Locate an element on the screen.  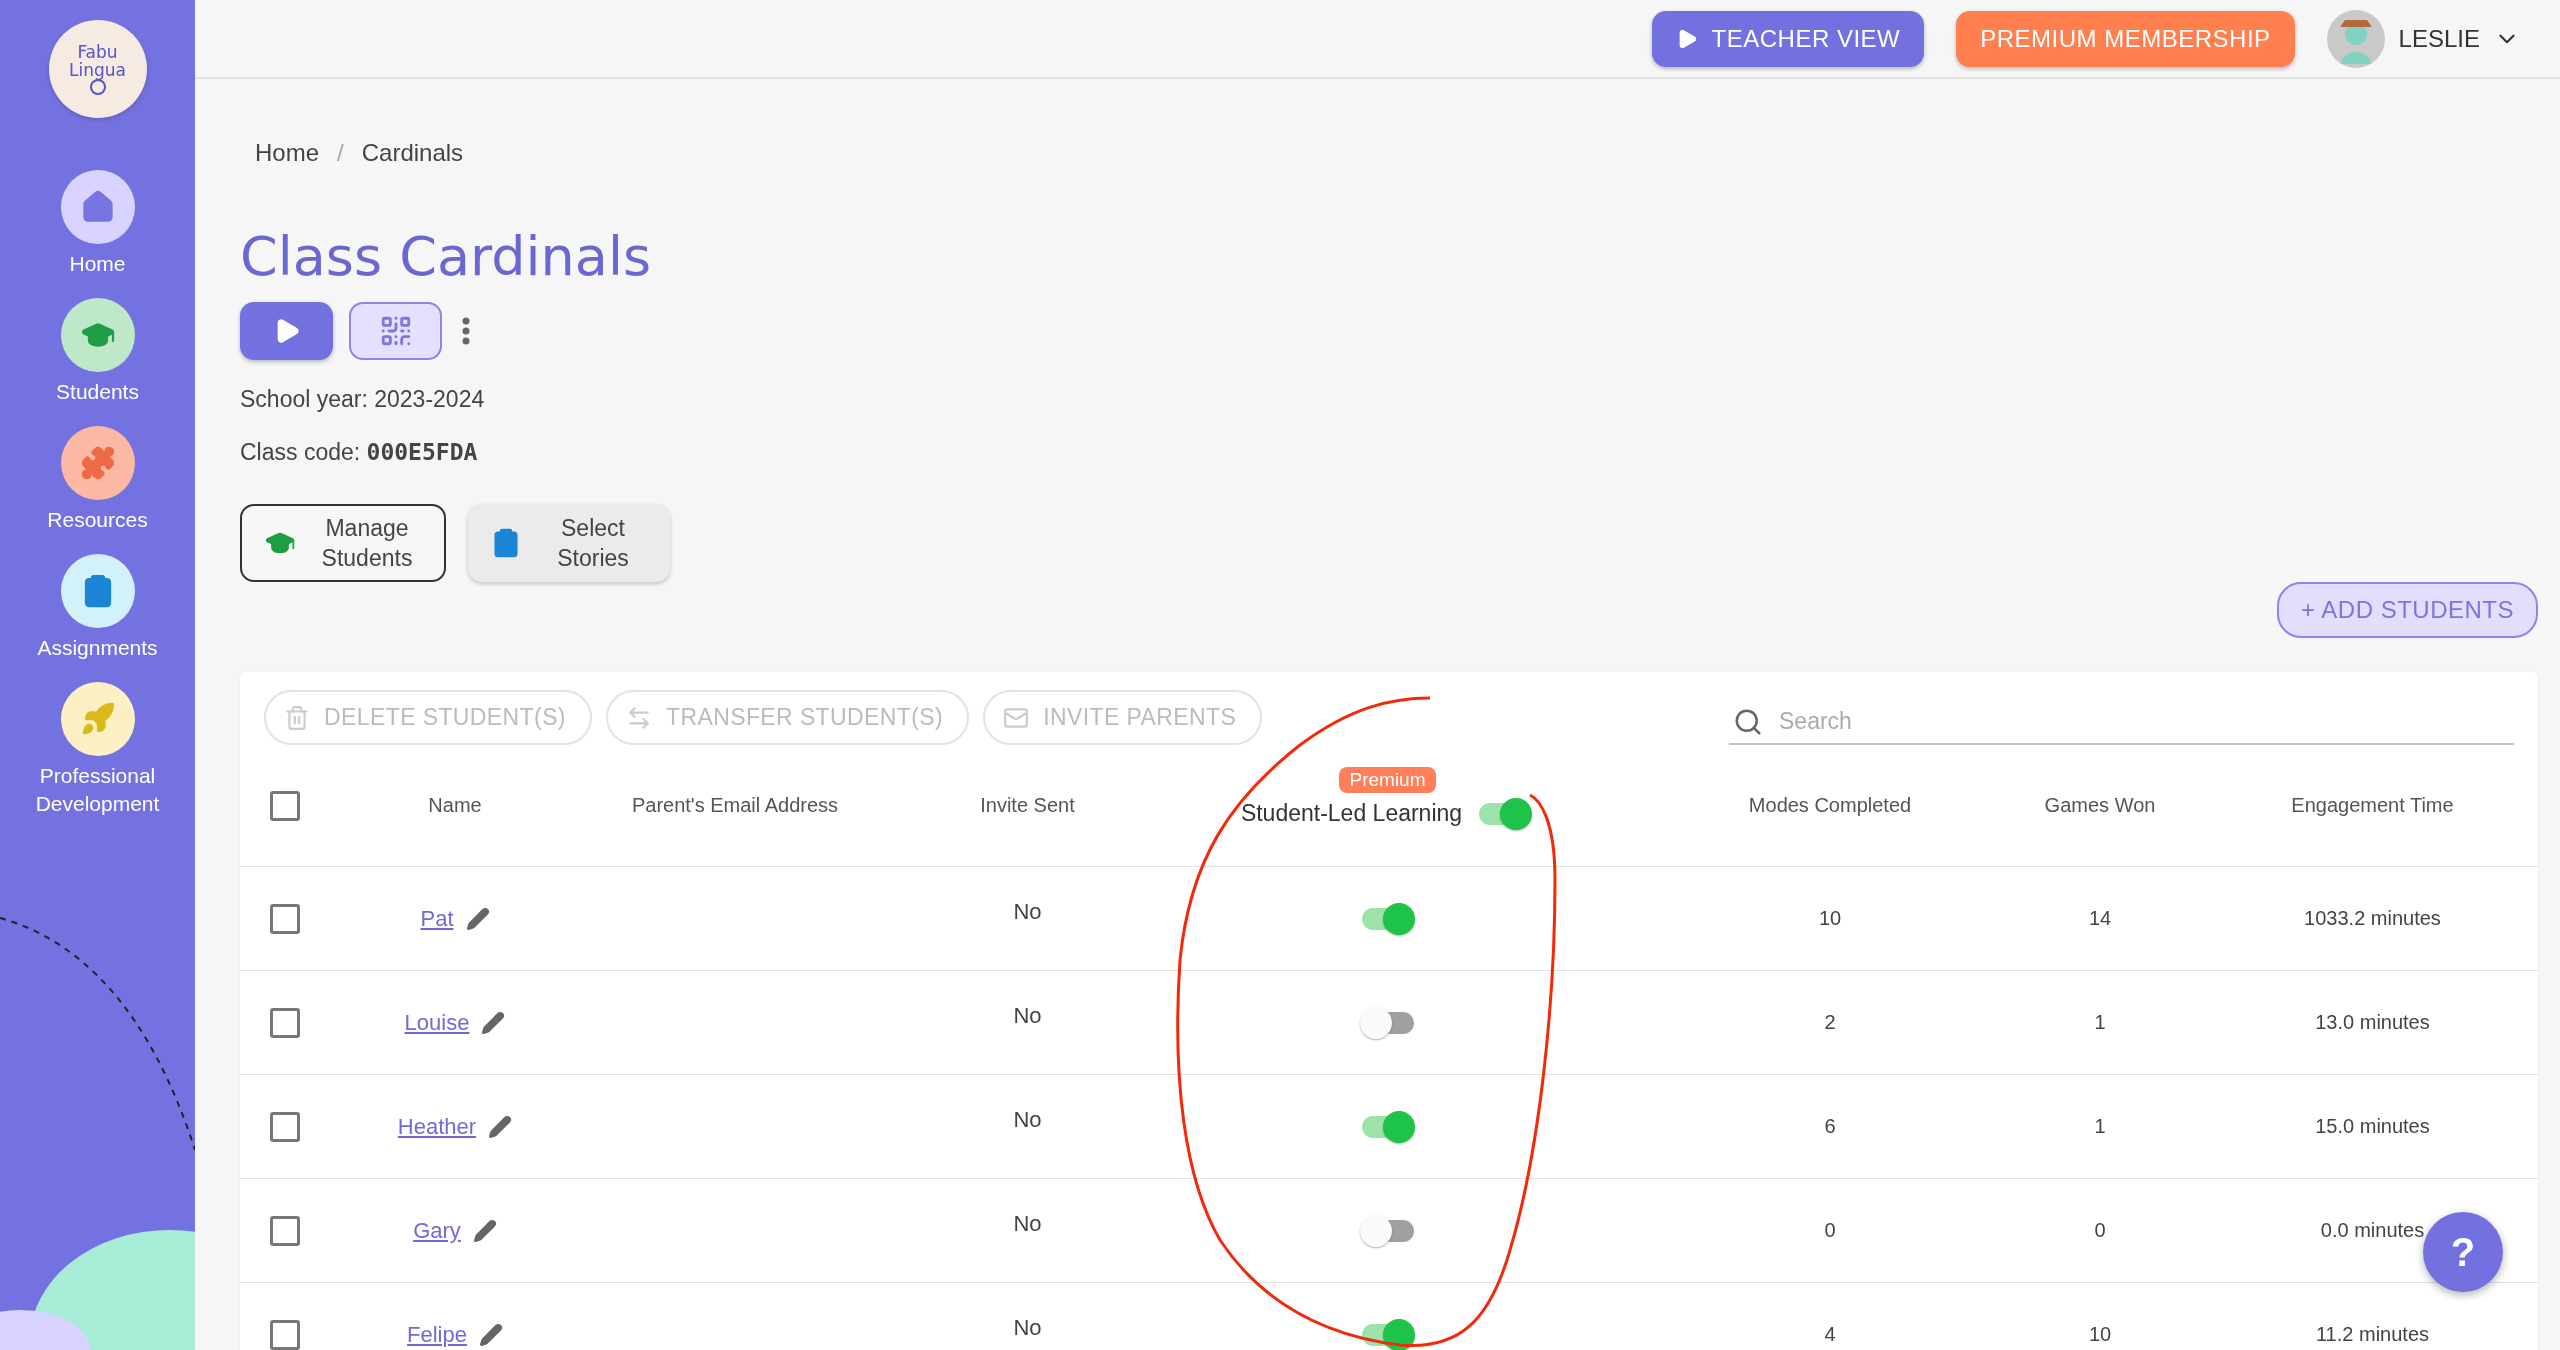
puzzle-icon is located at coordinates (97, 463).